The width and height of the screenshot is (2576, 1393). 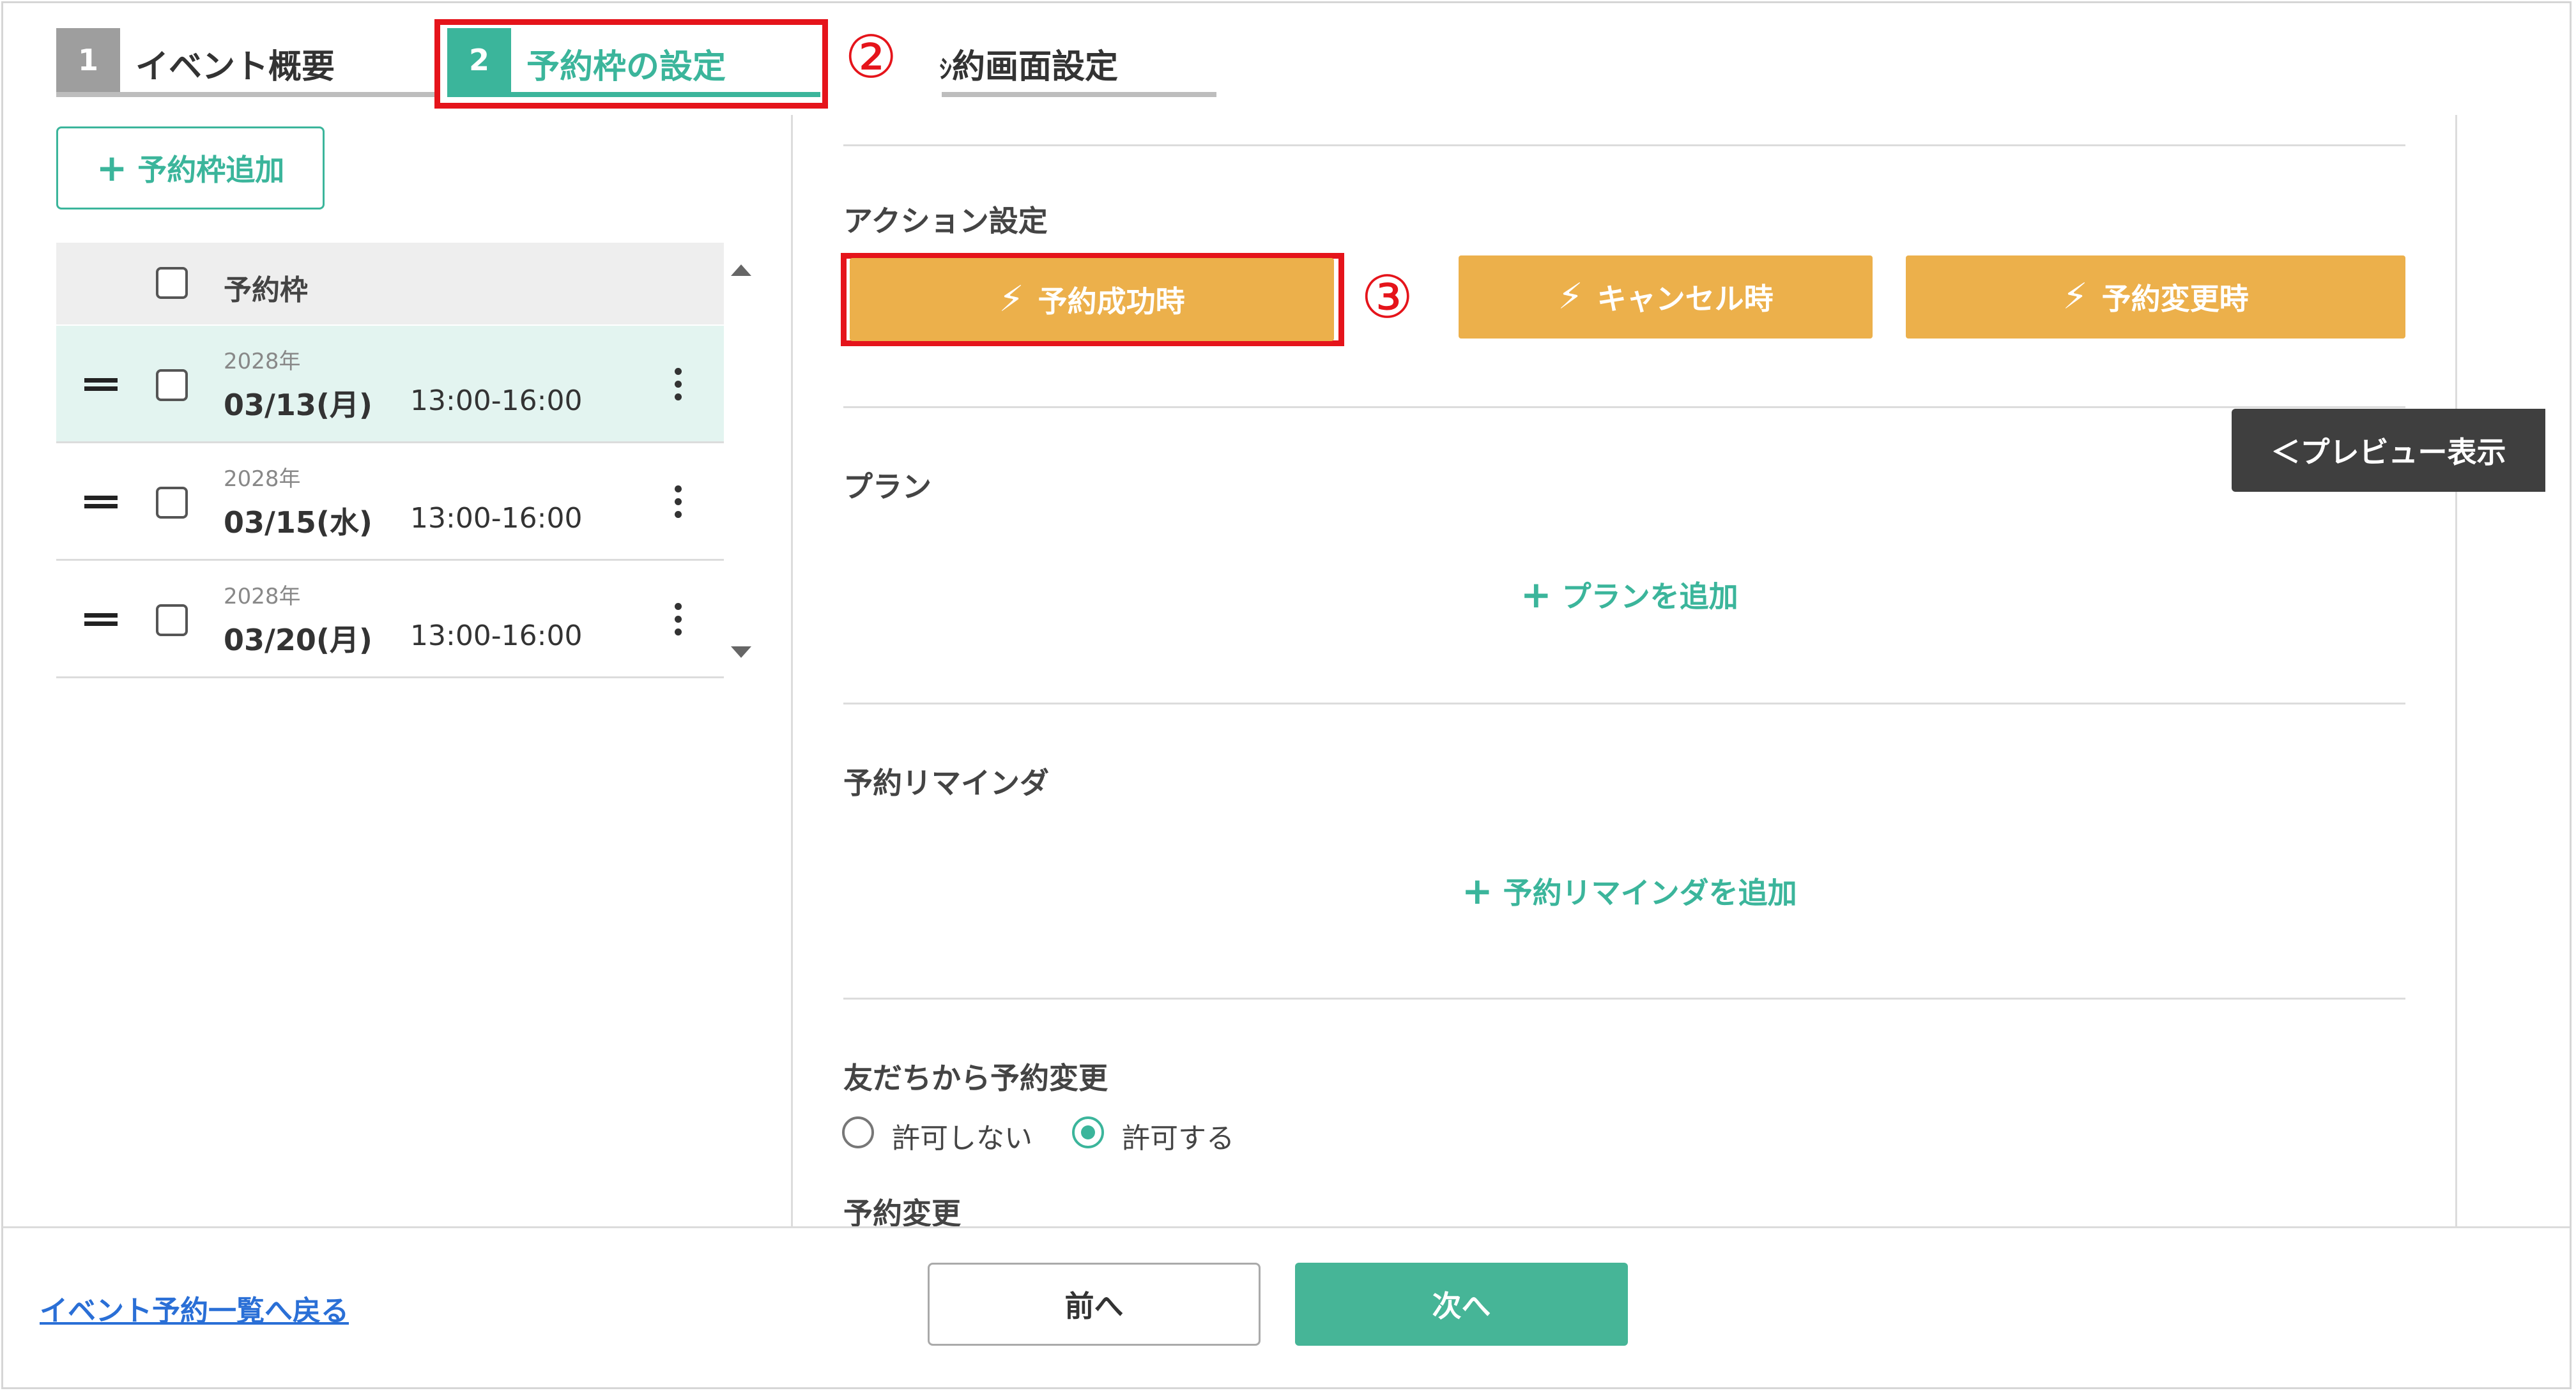 What do you see at coordinates (1286, 1227) in the screenshot?
I see `footer-divider` at bounding box center [1286, 1227].